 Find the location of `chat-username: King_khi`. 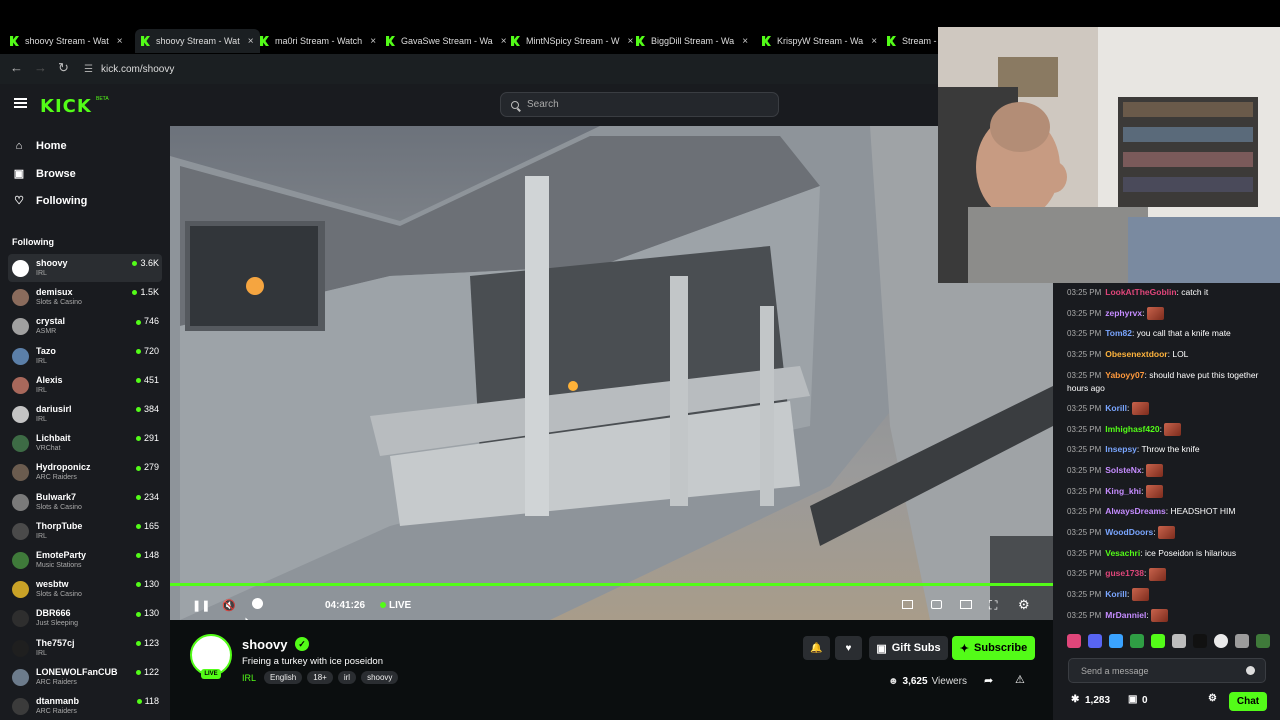

chat-username: King_khi is located at coordinates (1123, 491).